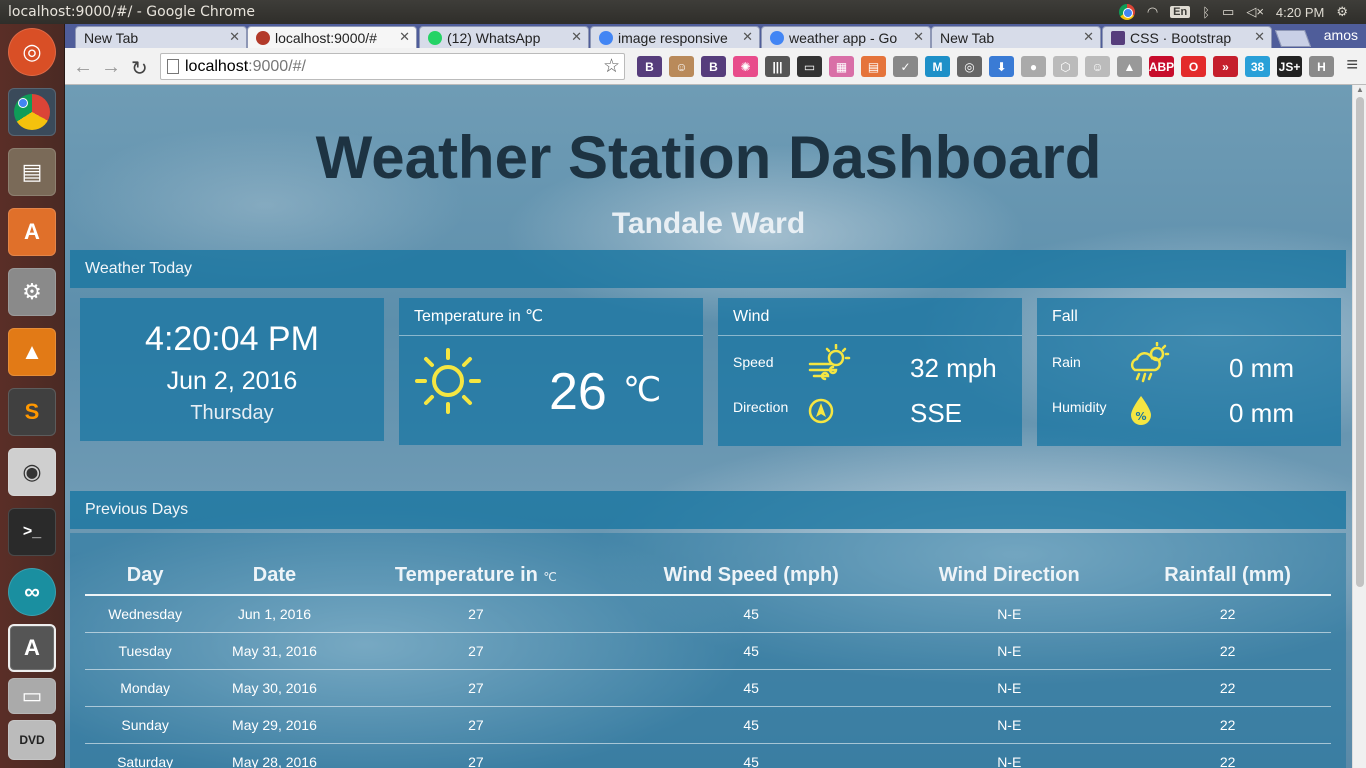 Image resolution: width=1366 pixels, height=768 pixels. What do you see at coordinates (1261, 413) in the screenshot?
I see `humidity-value: 0 mm` at bounding box center [1261, 413].